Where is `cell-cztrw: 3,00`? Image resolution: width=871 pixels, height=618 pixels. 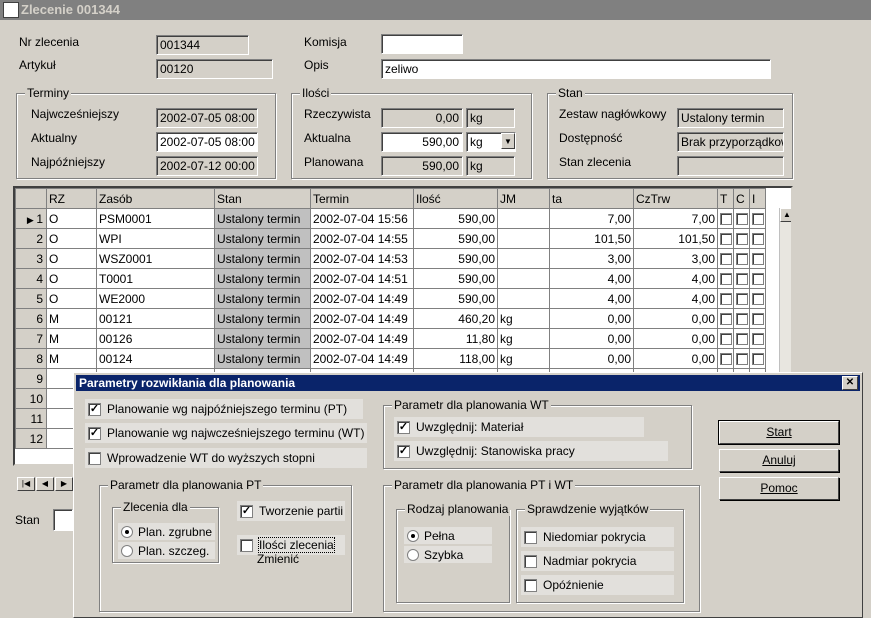 cell-cztrw: 3,00 is located at coordinates (675, 258).